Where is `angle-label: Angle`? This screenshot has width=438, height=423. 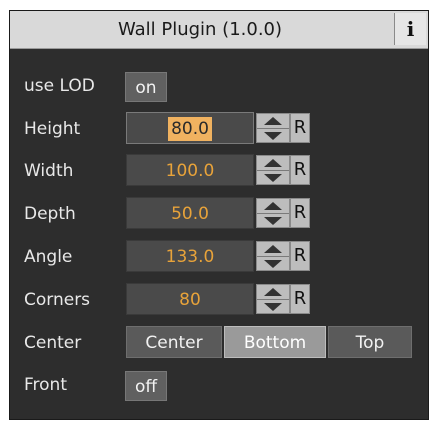 angle-label: Angle is located at coordinates (48, 257).